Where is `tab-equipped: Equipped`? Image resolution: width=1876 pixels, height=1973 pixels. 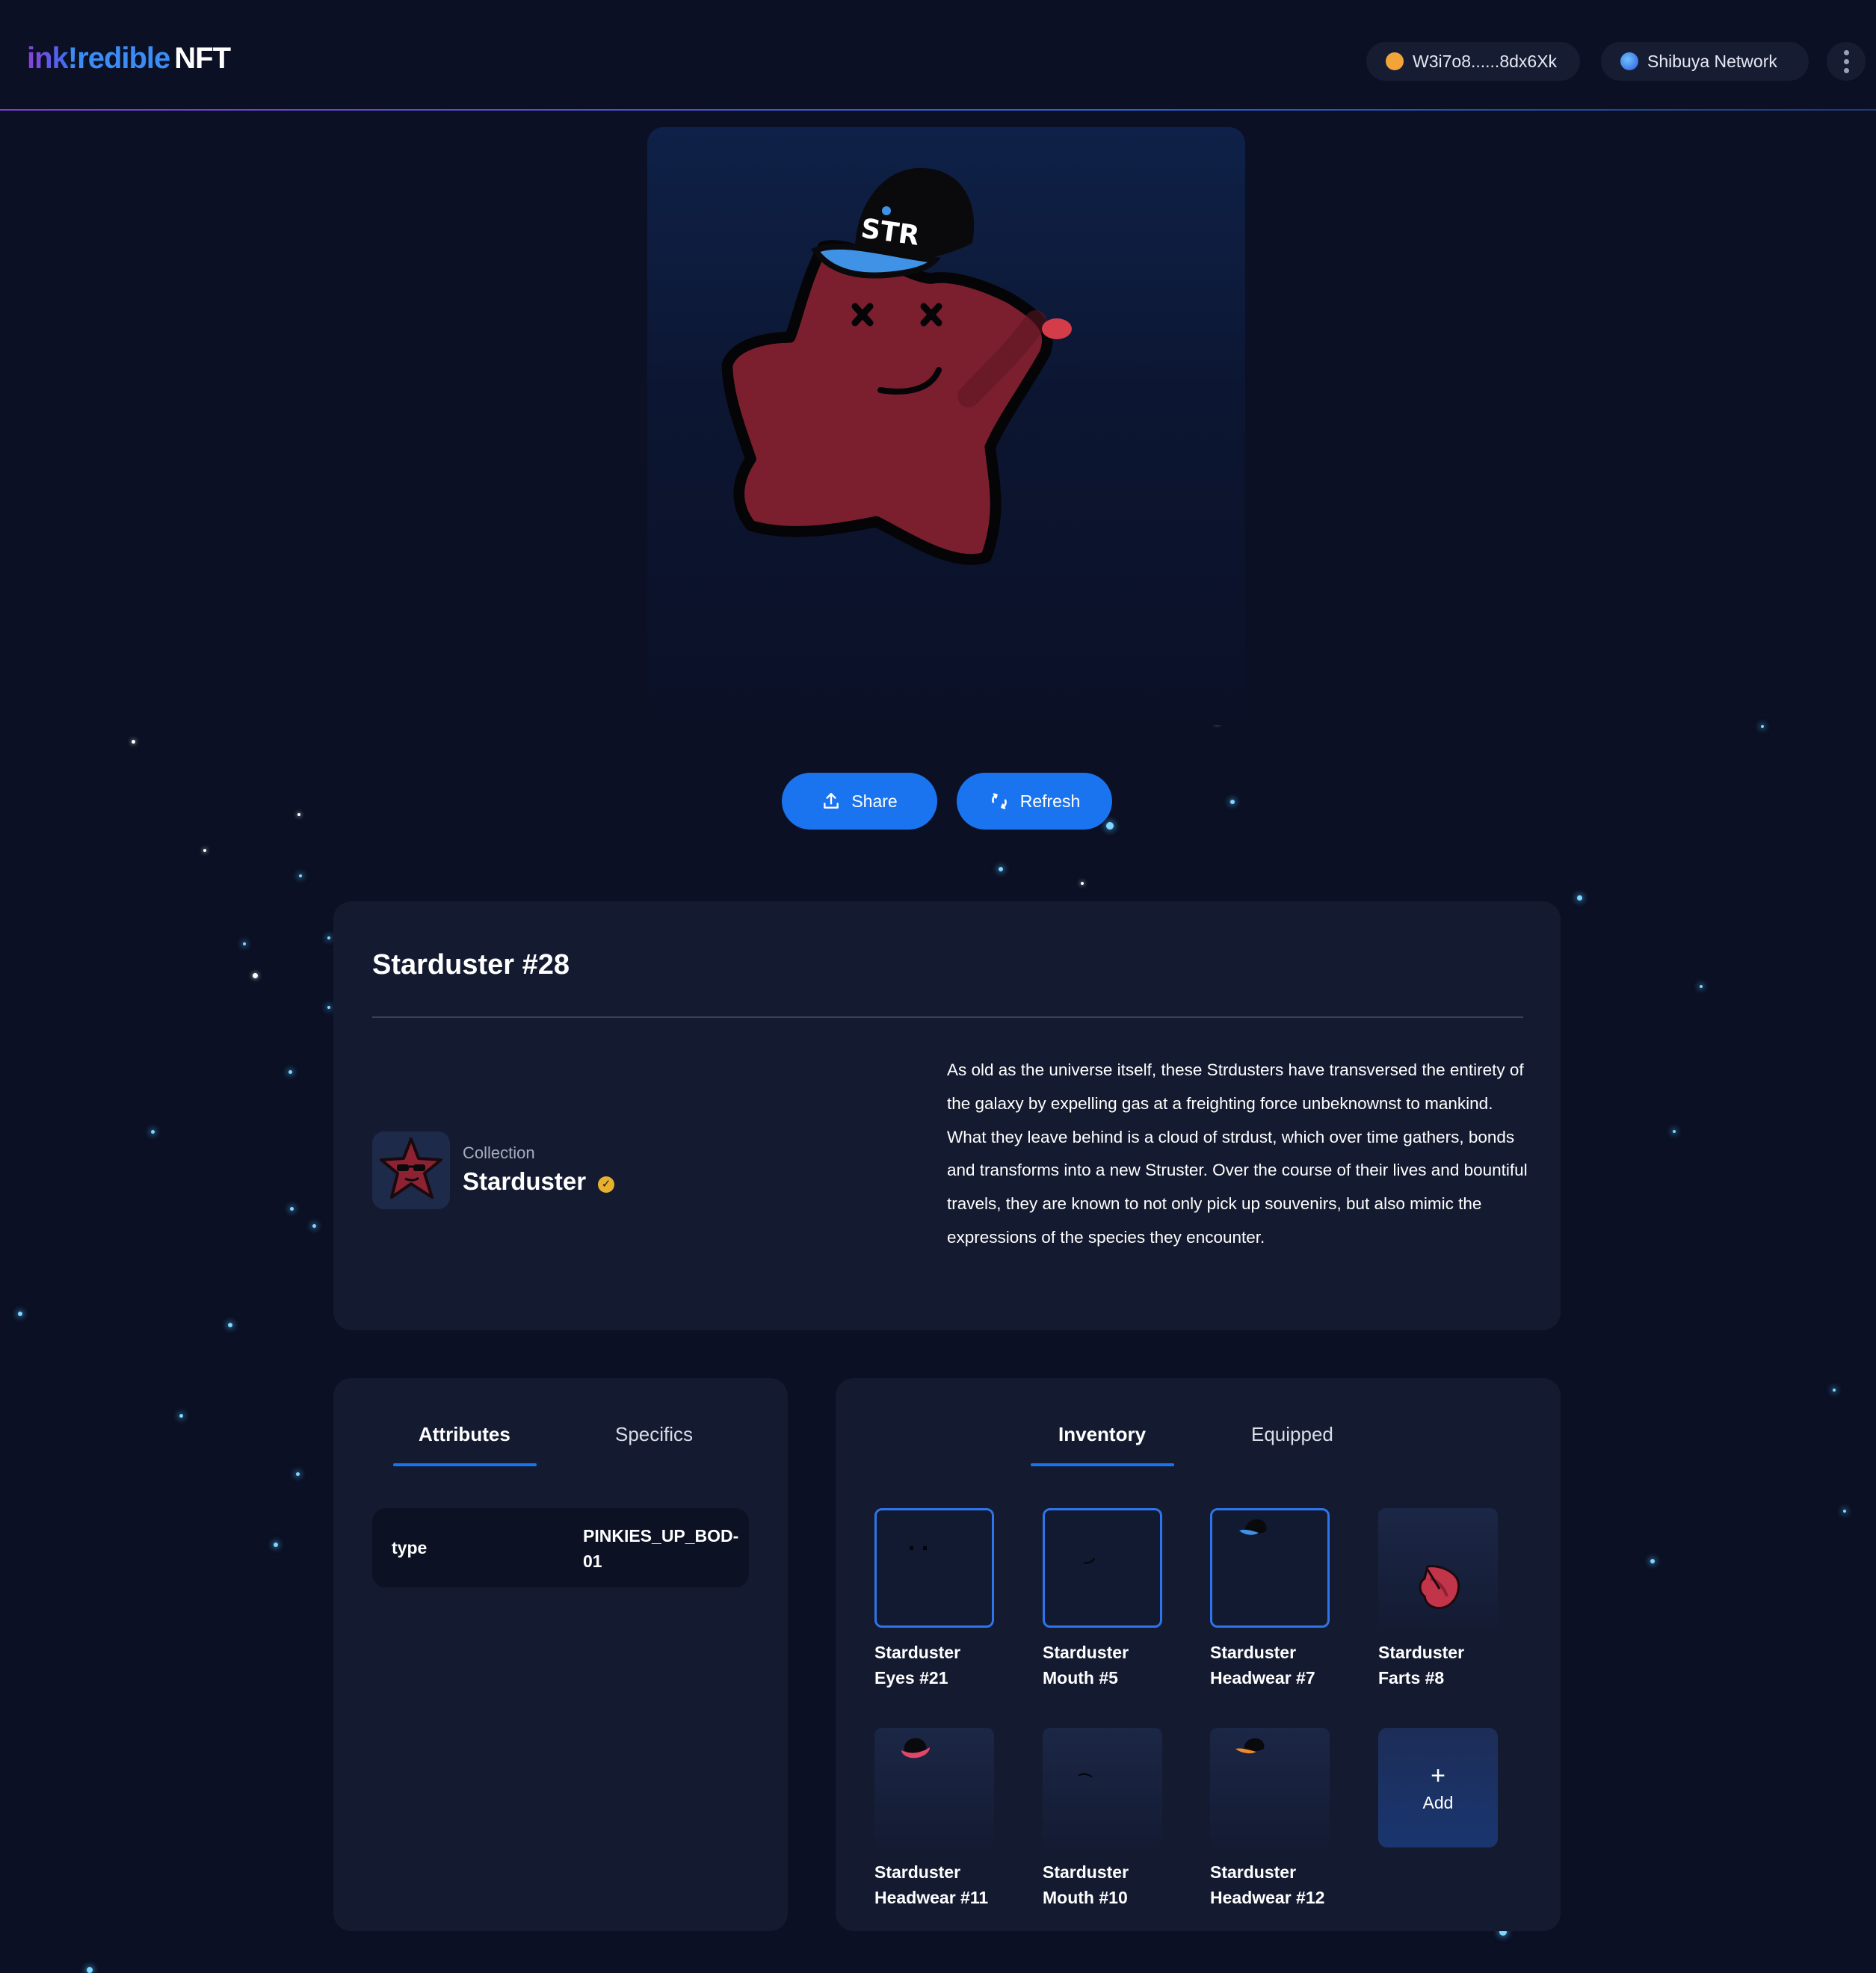 tab-equipped: Equipped is located at coordinates (1292, 1434).